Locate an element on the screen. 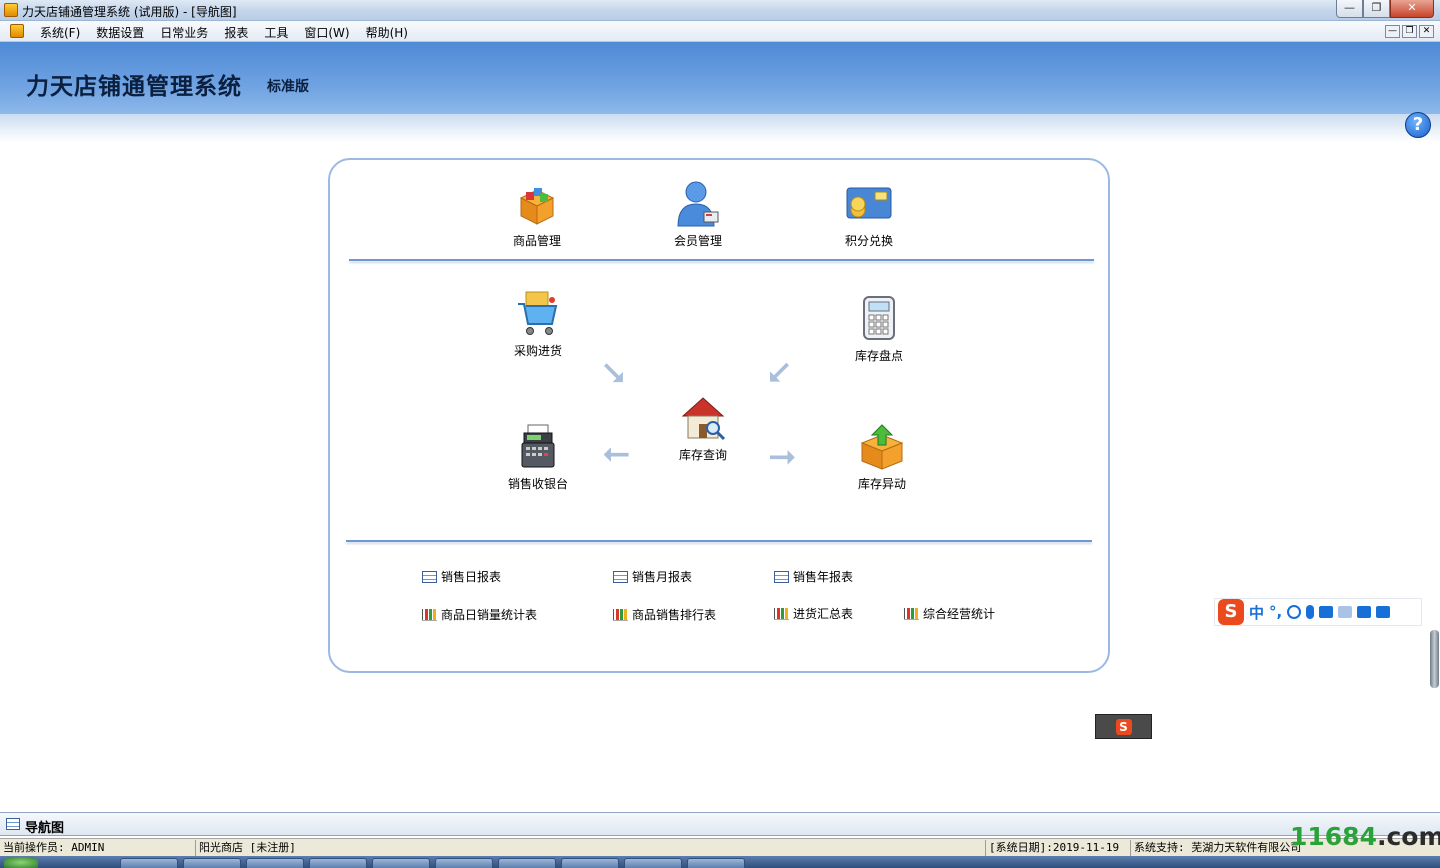 The width and height of the screenshot is (1440, 868). report-sales-monthly: 销售月报表 is located at coordinates (652, 576).